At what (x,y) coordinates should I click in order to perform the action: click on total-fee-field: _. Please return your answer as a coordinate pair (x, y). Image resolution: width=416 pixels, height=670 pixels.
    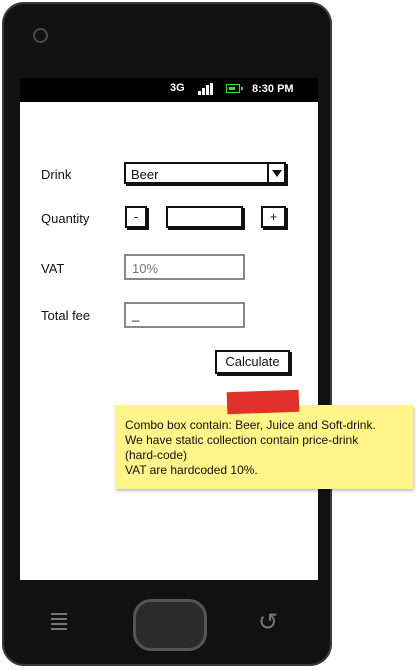
    Looking at the image, I should click on (184, 315).